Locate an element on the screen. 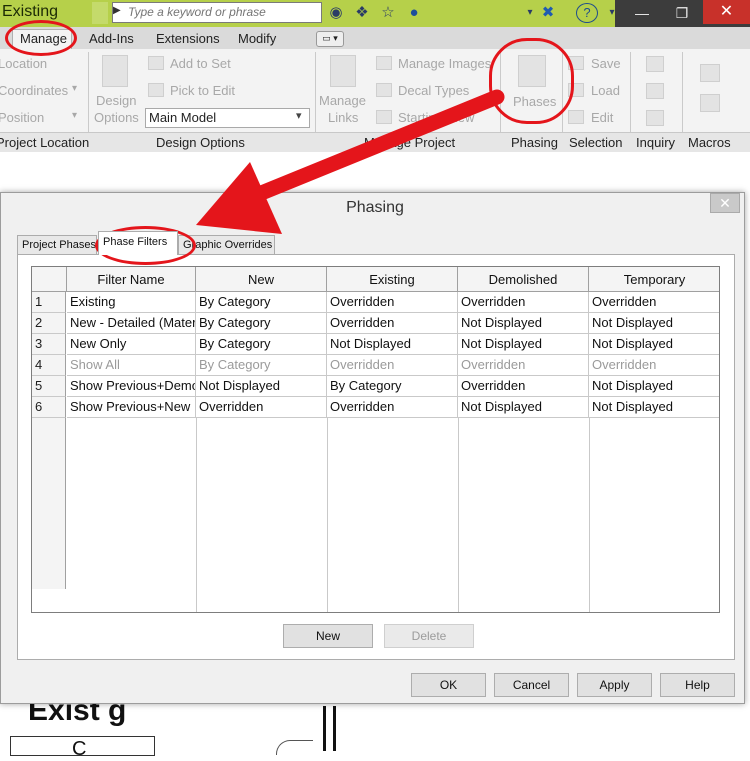 This screenshot has height=761, width=750. annotation-arrow is located at coordinates (350, 161).